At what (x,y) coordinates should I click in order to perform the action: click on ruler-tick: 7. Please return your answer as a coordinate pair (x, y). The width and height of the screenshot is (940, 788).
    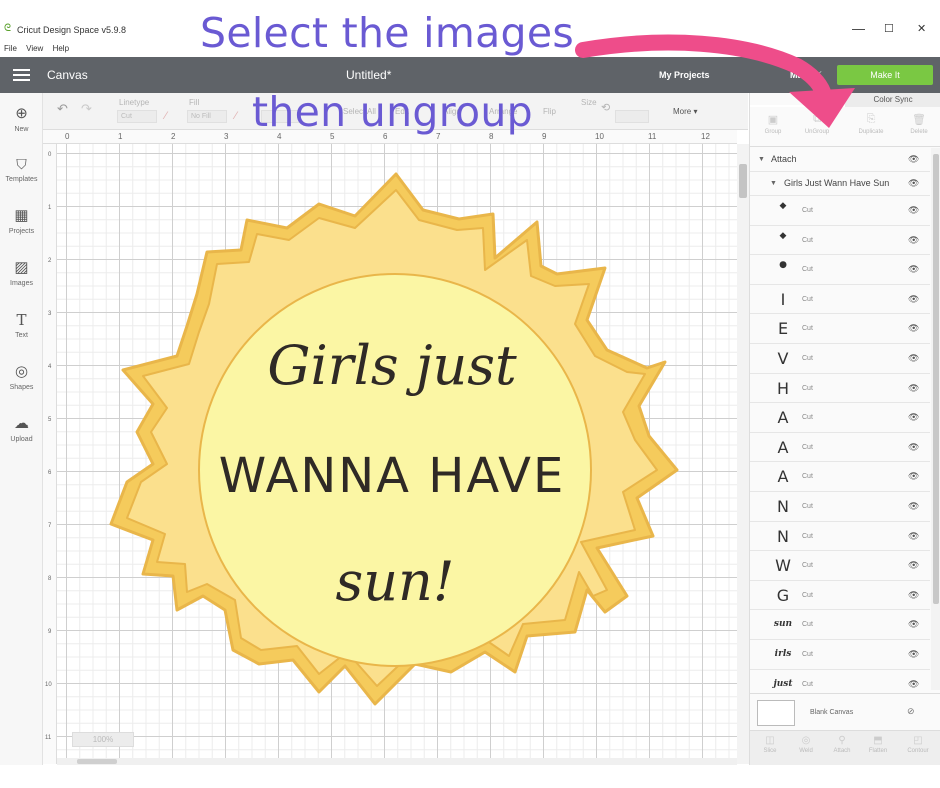
    Looking at the image, I should click on (50, 526).